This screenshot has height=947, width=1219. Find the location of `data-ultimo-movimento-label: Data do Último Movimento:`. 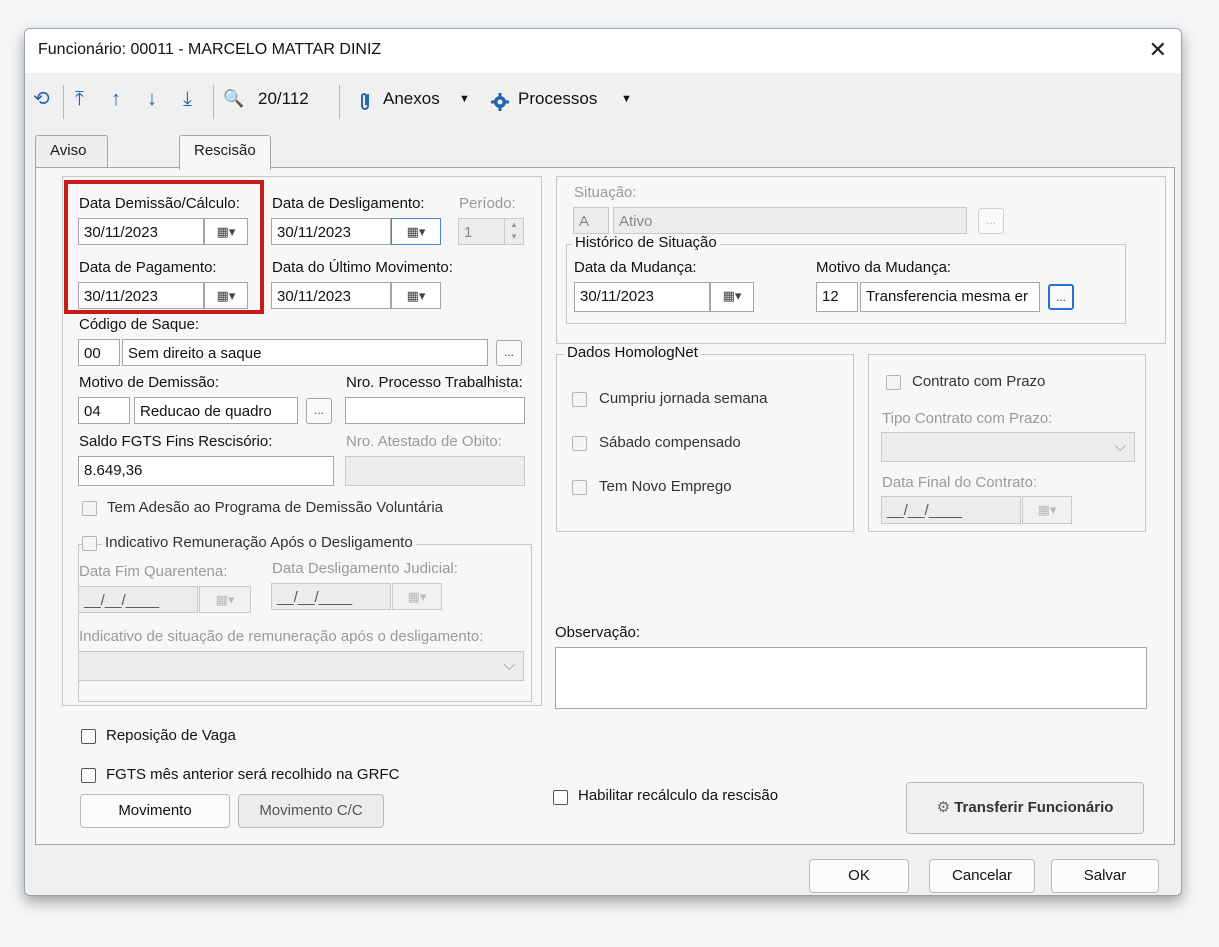

data-ultimo-movimento-label: Data do Último Movimento: is located at coordinates (362, 267).